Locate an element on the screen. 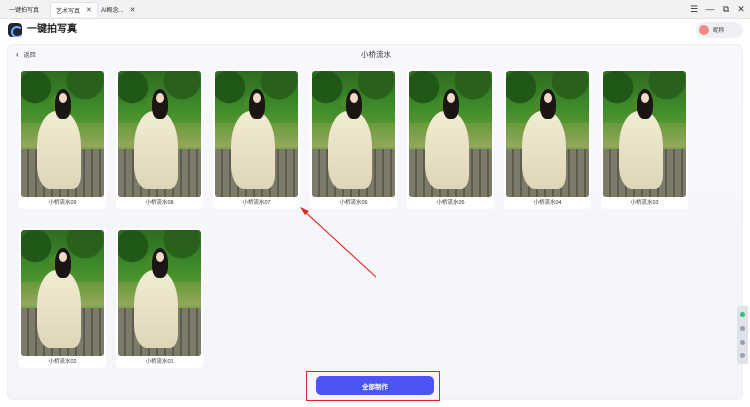  dock-status-icon is located at coordinates (742, 314).